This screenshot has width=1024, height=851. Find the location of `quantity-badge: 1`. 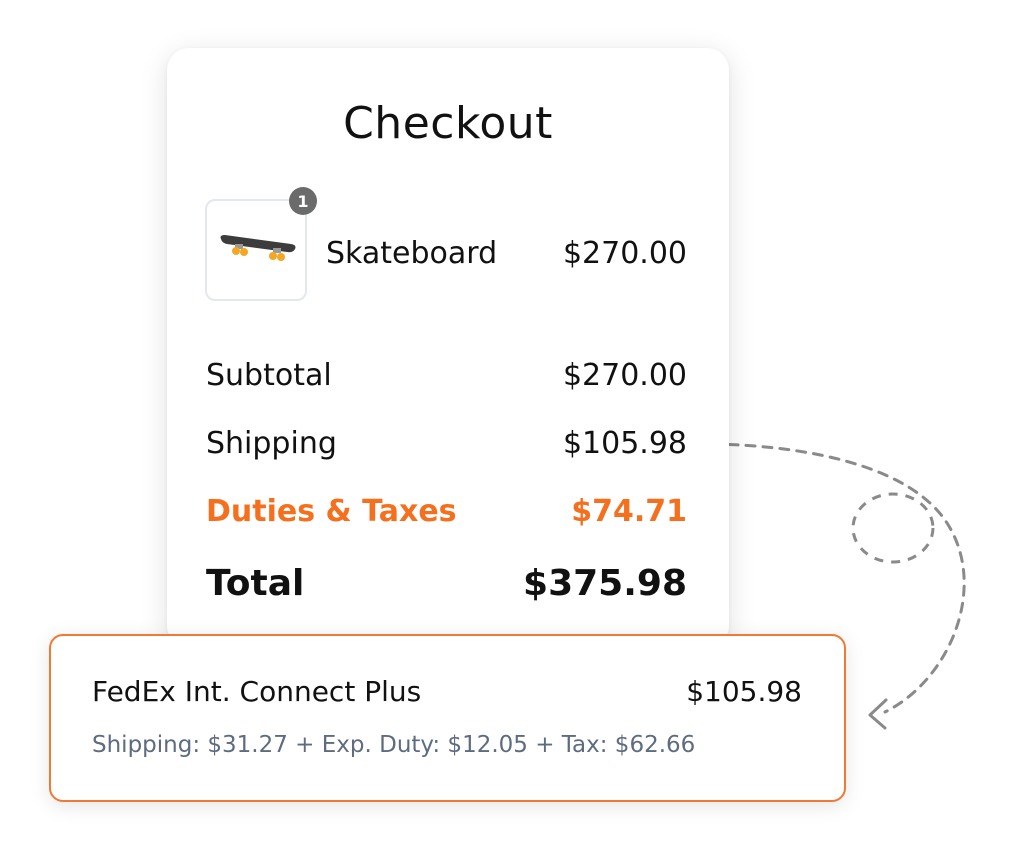

quantity-badge: 1 is located at coordinates (303, 201).